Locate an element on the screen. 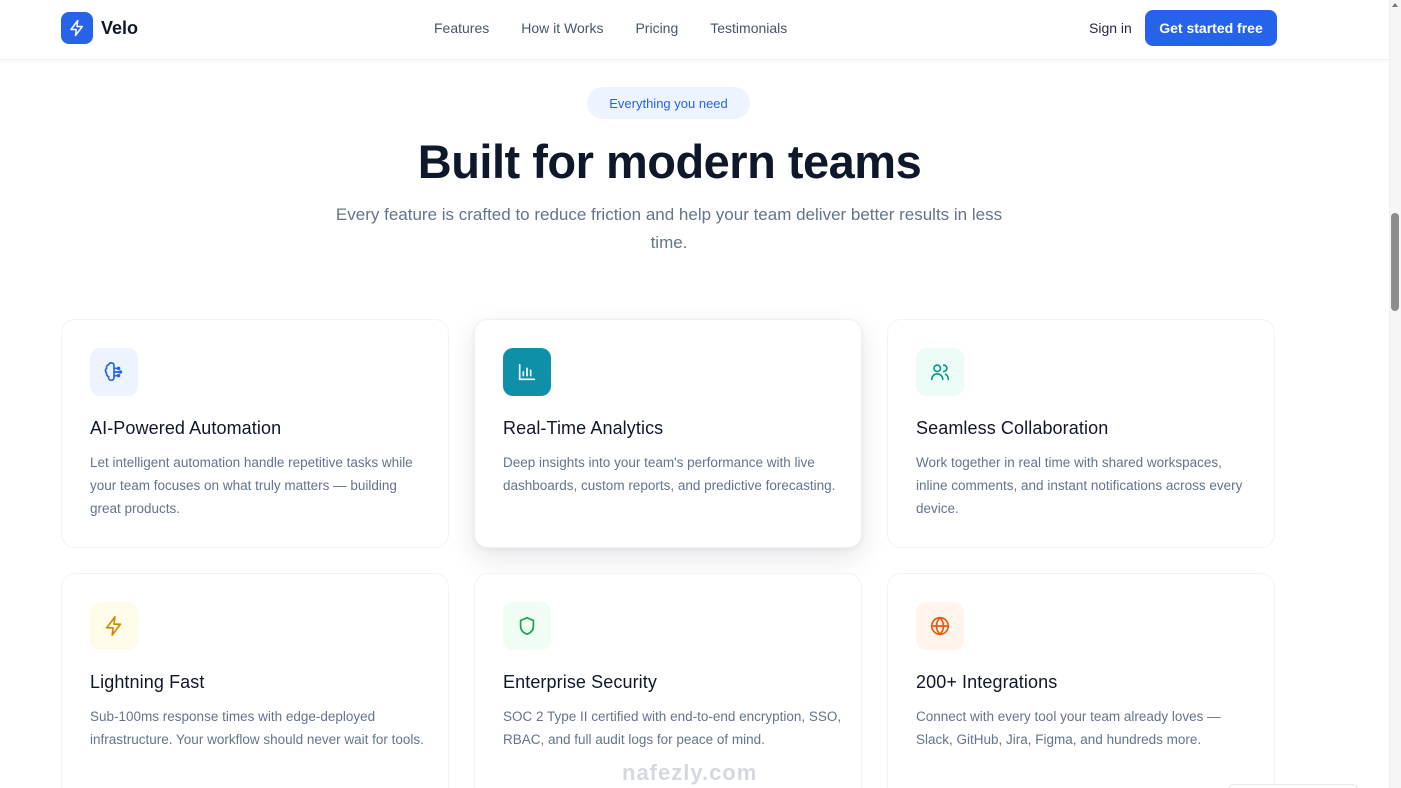 The height and width of the screenshot is (788, 1401). sign-in-link: Sign in is located at coordinates (1110, 28).